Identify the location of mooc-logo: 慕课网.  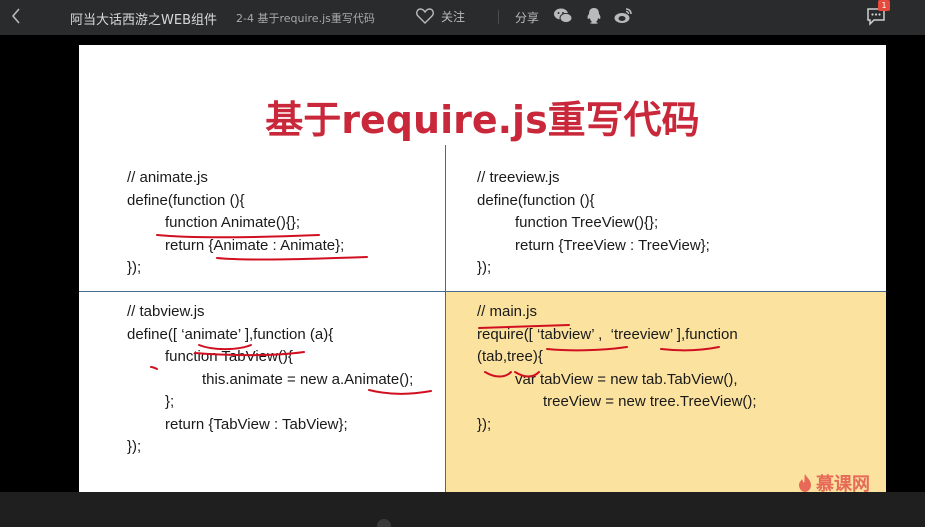
(833, 481).